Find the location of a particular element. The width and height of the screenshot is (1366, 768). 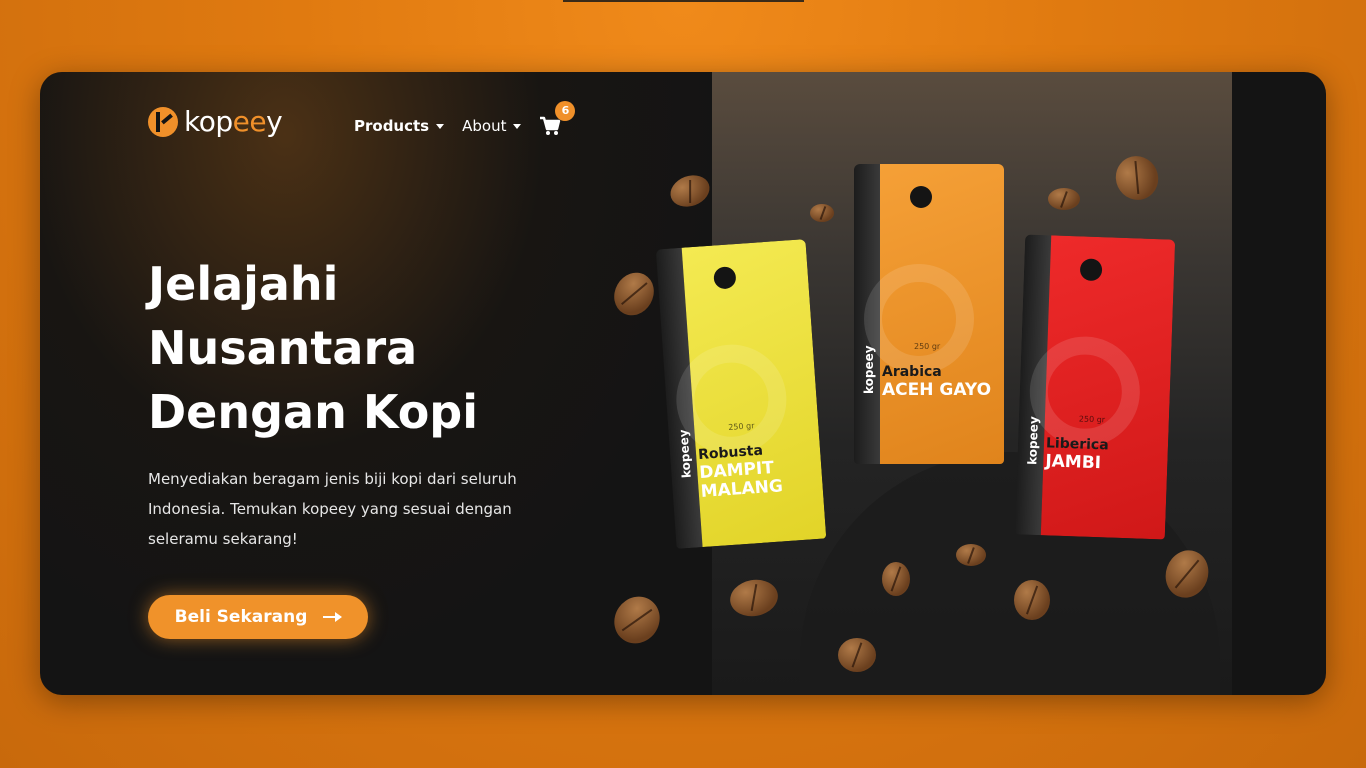

hero-title-line: Jelajahi is located at coordinates (243, 284).